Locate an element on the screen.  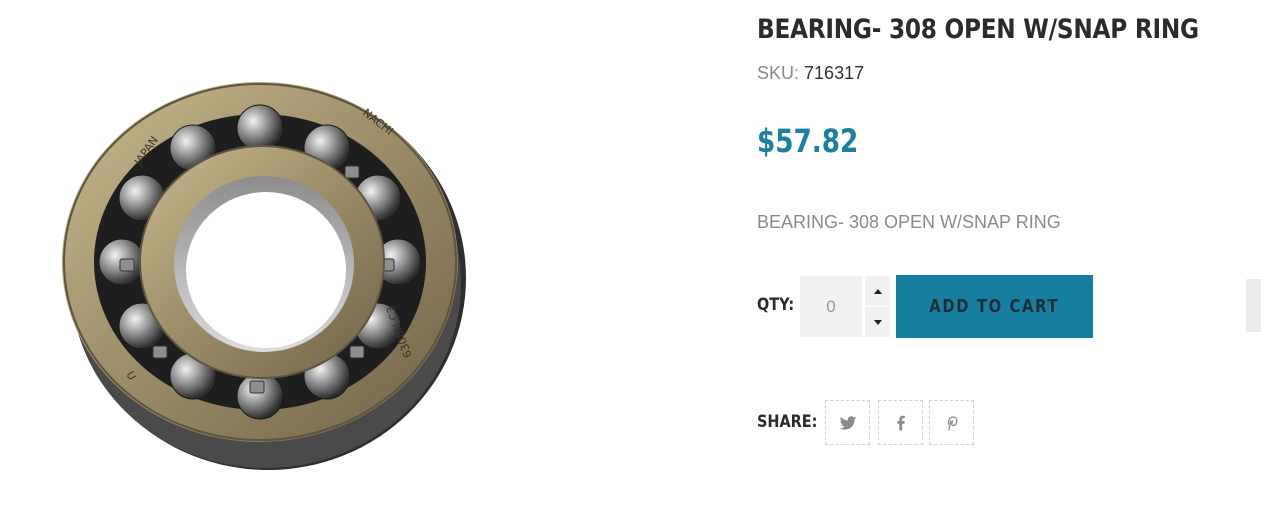
qty-input is located at coordinates (831, 306).